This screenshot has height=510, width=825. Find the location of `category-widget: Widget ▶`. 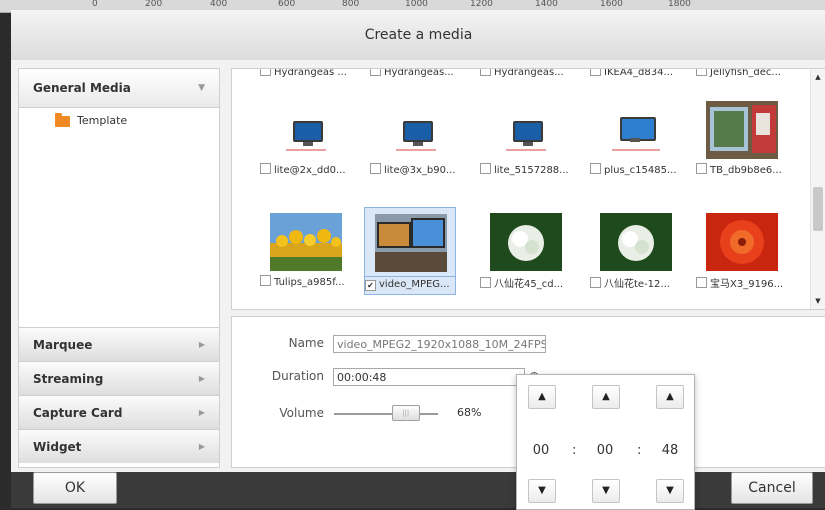

category-widget: Widget ▶ is located at coordinates (119, 446).